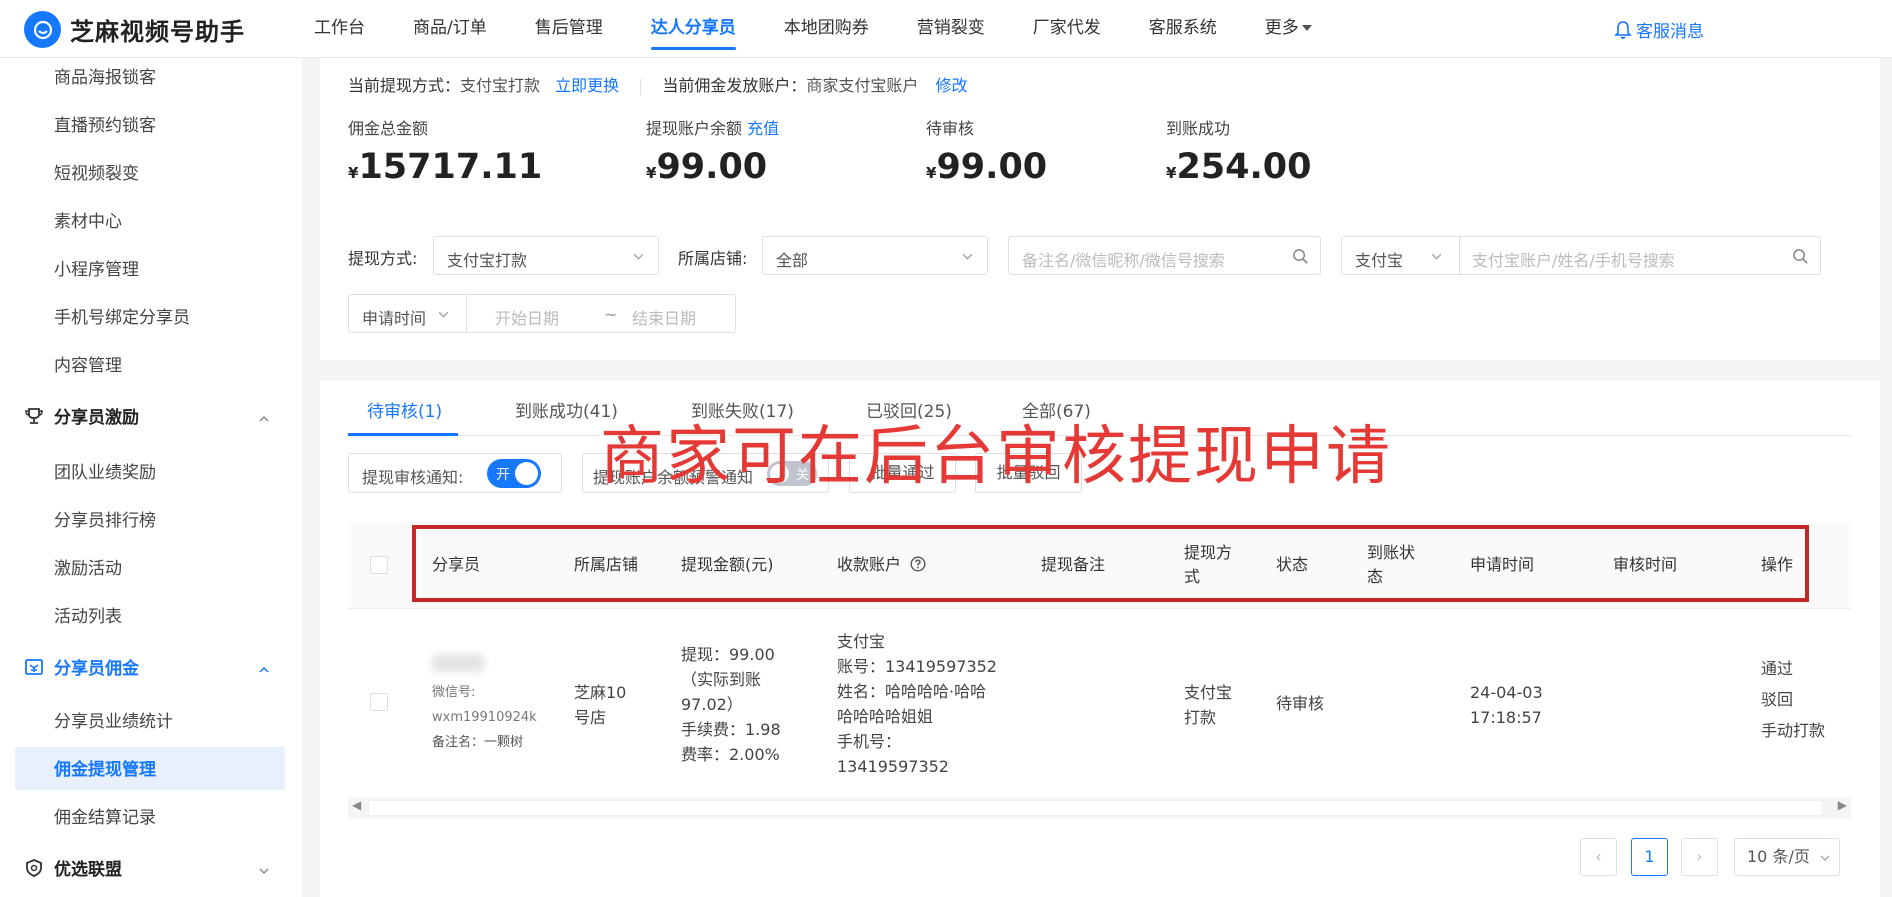  Describe the element at coordinates (1281, 28) in the screenshot. I see `nav-more-label: 更多` at that location.